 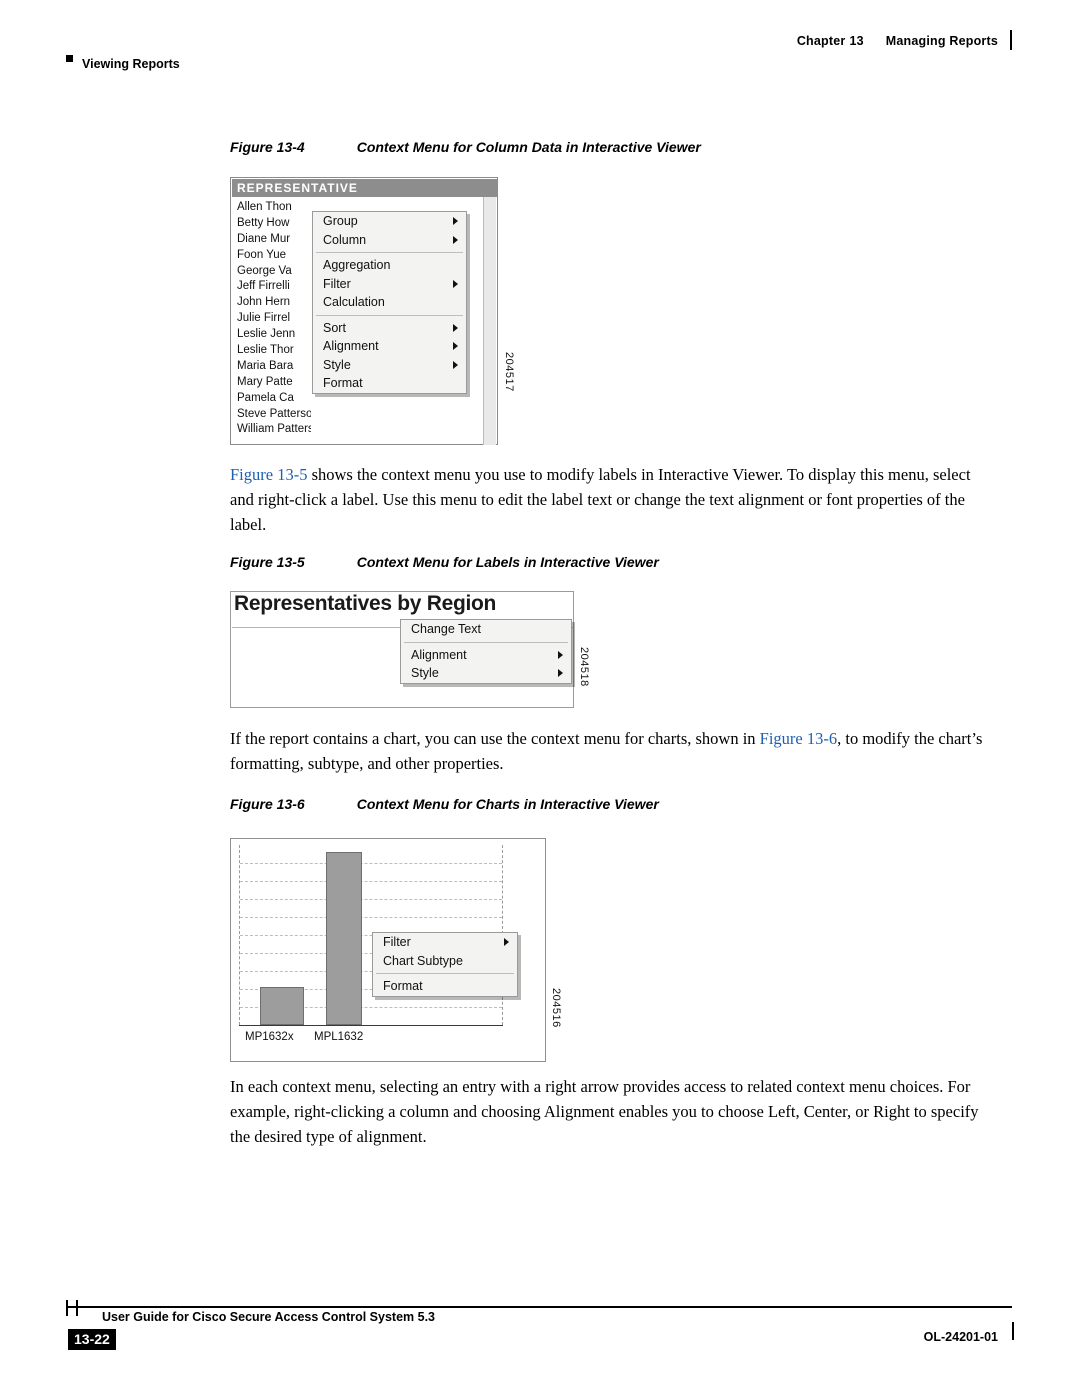 I want to click on menu-item-label: Change Text, so click(x=446, y=629).